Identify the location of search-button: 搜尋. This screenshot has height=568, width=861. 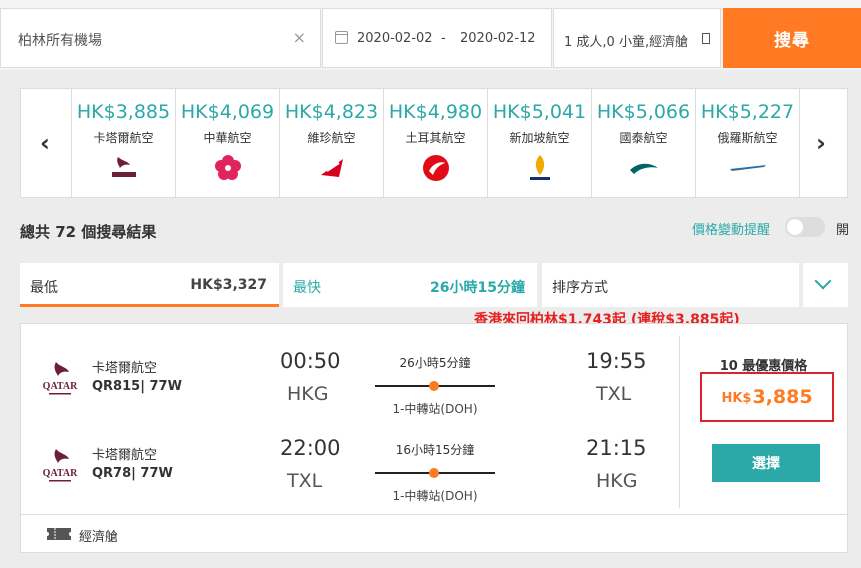
(792, 38).